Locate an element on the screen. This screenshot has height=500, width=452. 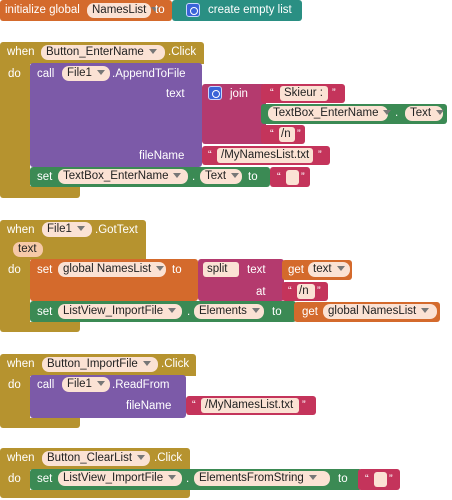
event-block-got-text-bottom is located at coordinates (40, 327).